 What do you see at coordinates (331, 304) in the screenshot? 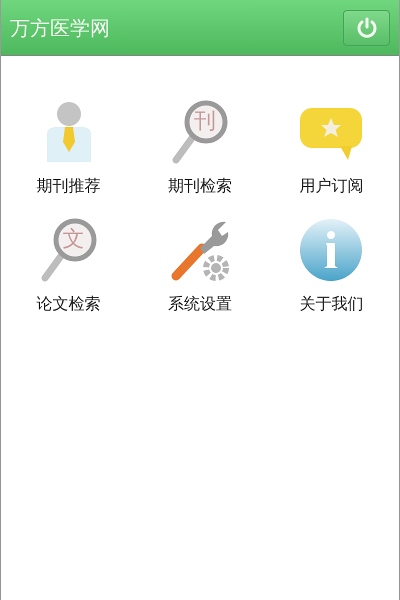
I see `menu-label: 关于我们` at bounding box center [331, 304].